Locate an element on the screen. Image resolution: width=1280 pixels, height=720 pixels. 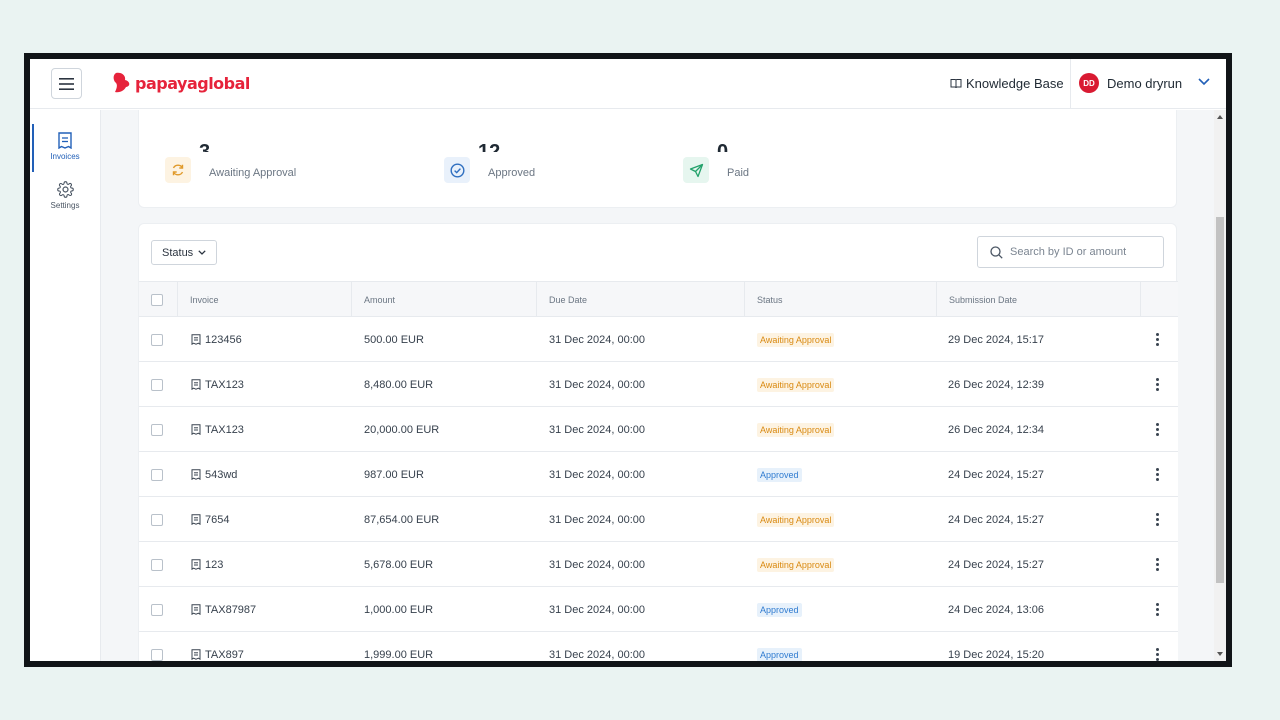
scroll-down-arrow-icon is located at coordinates (1220, 654).